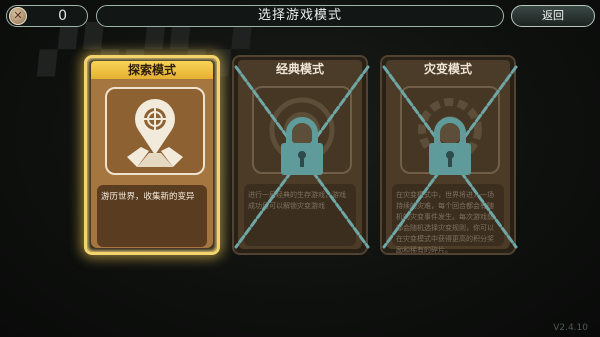 Image resolution: width=600 pixels, height=337 pixels. I want to click on page-title: 选择游戏模式, so click(300, 16).